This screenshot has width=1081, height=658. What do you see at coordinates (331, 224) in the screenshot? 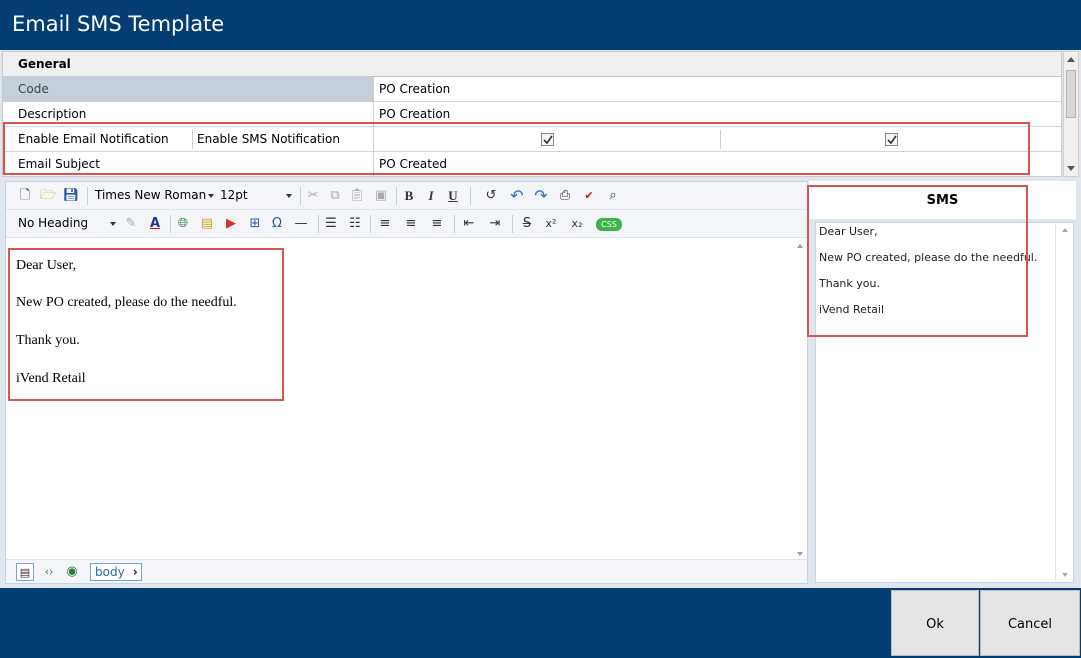
I see `ordered-list-icon: ☰` at bounding box center [331, 224].